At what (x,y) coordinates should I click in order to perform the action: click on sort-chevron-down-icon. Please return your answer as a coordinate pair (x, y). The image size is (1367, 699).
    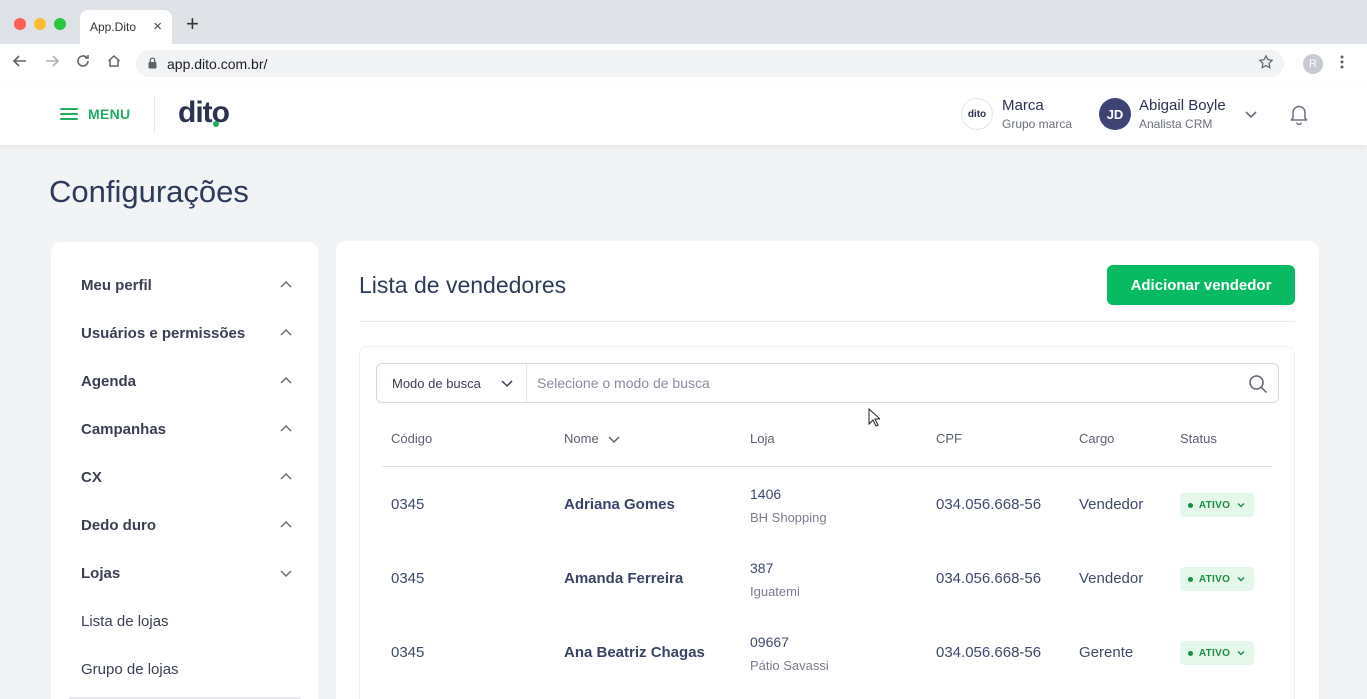
    Looking at the image, I should click on (614, 439).